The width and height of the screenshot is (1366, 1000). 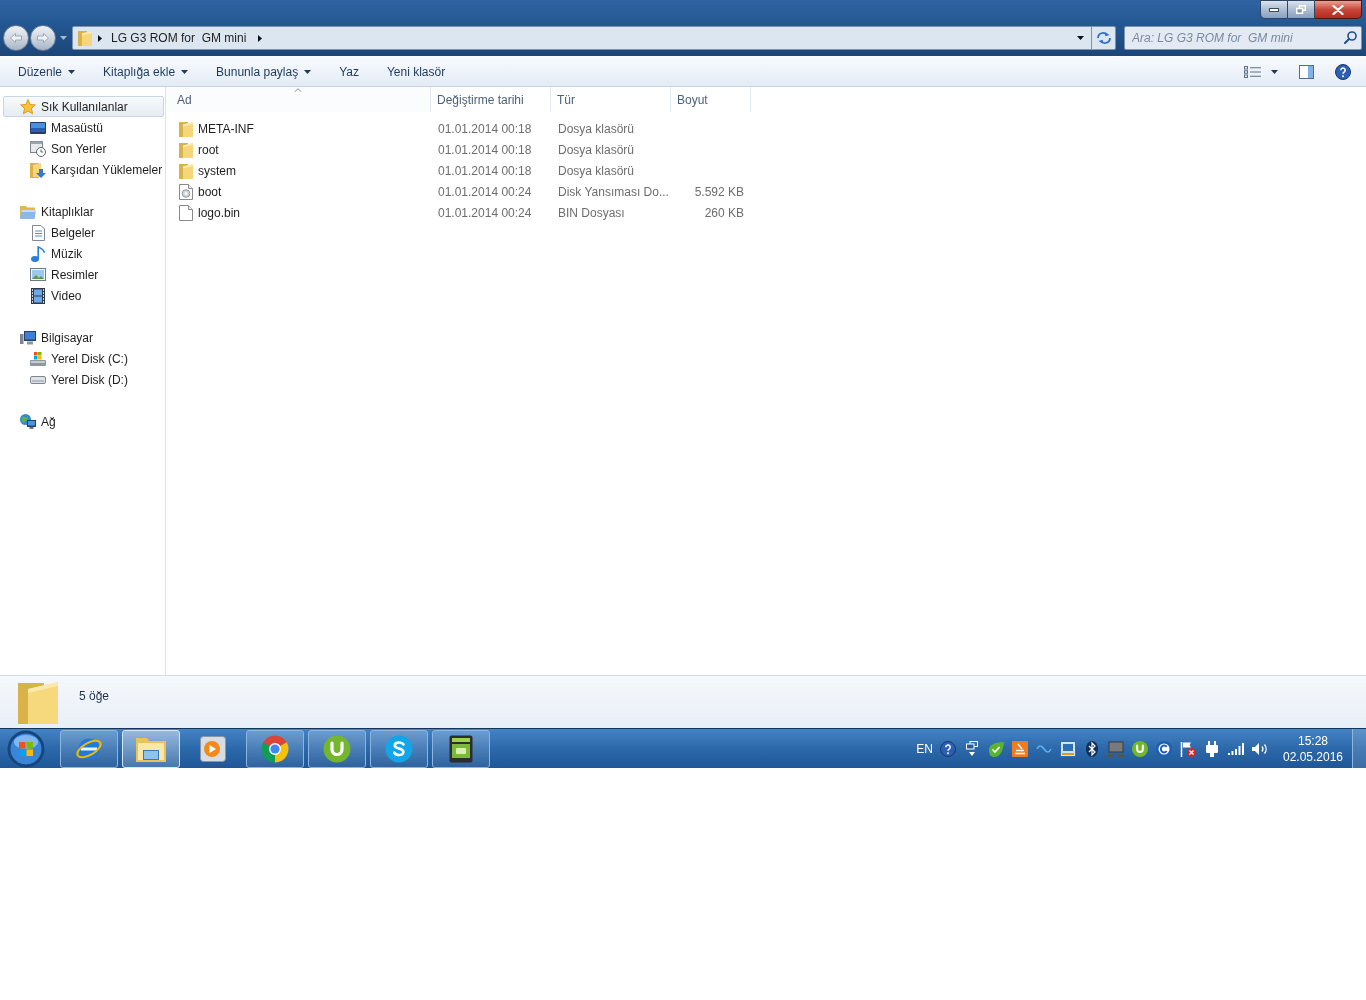 I want to click on plug-icon, so click(x=1212, y=748).